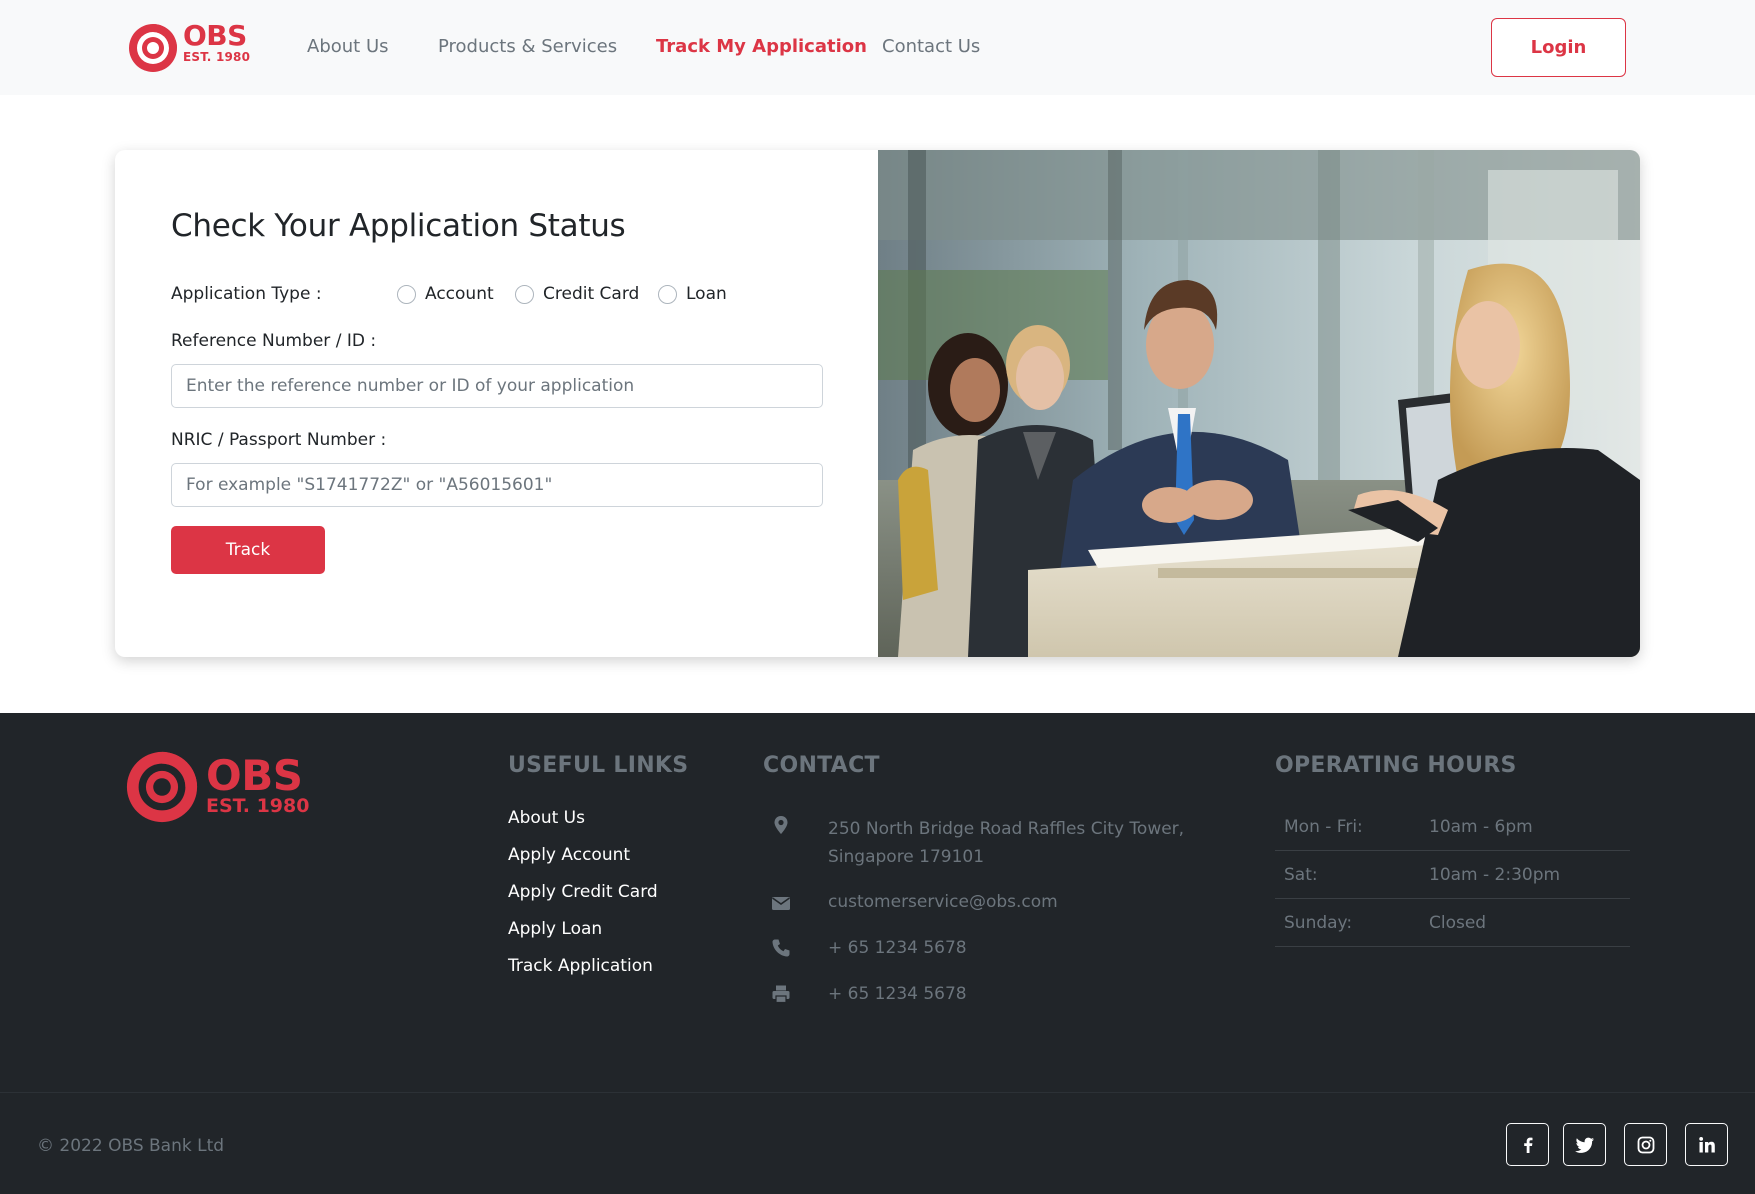 Image resolution: width=1755 pixels, height=1194 pixels. I want to click on radio-credit-card: Credit Card, so click(577, 294).